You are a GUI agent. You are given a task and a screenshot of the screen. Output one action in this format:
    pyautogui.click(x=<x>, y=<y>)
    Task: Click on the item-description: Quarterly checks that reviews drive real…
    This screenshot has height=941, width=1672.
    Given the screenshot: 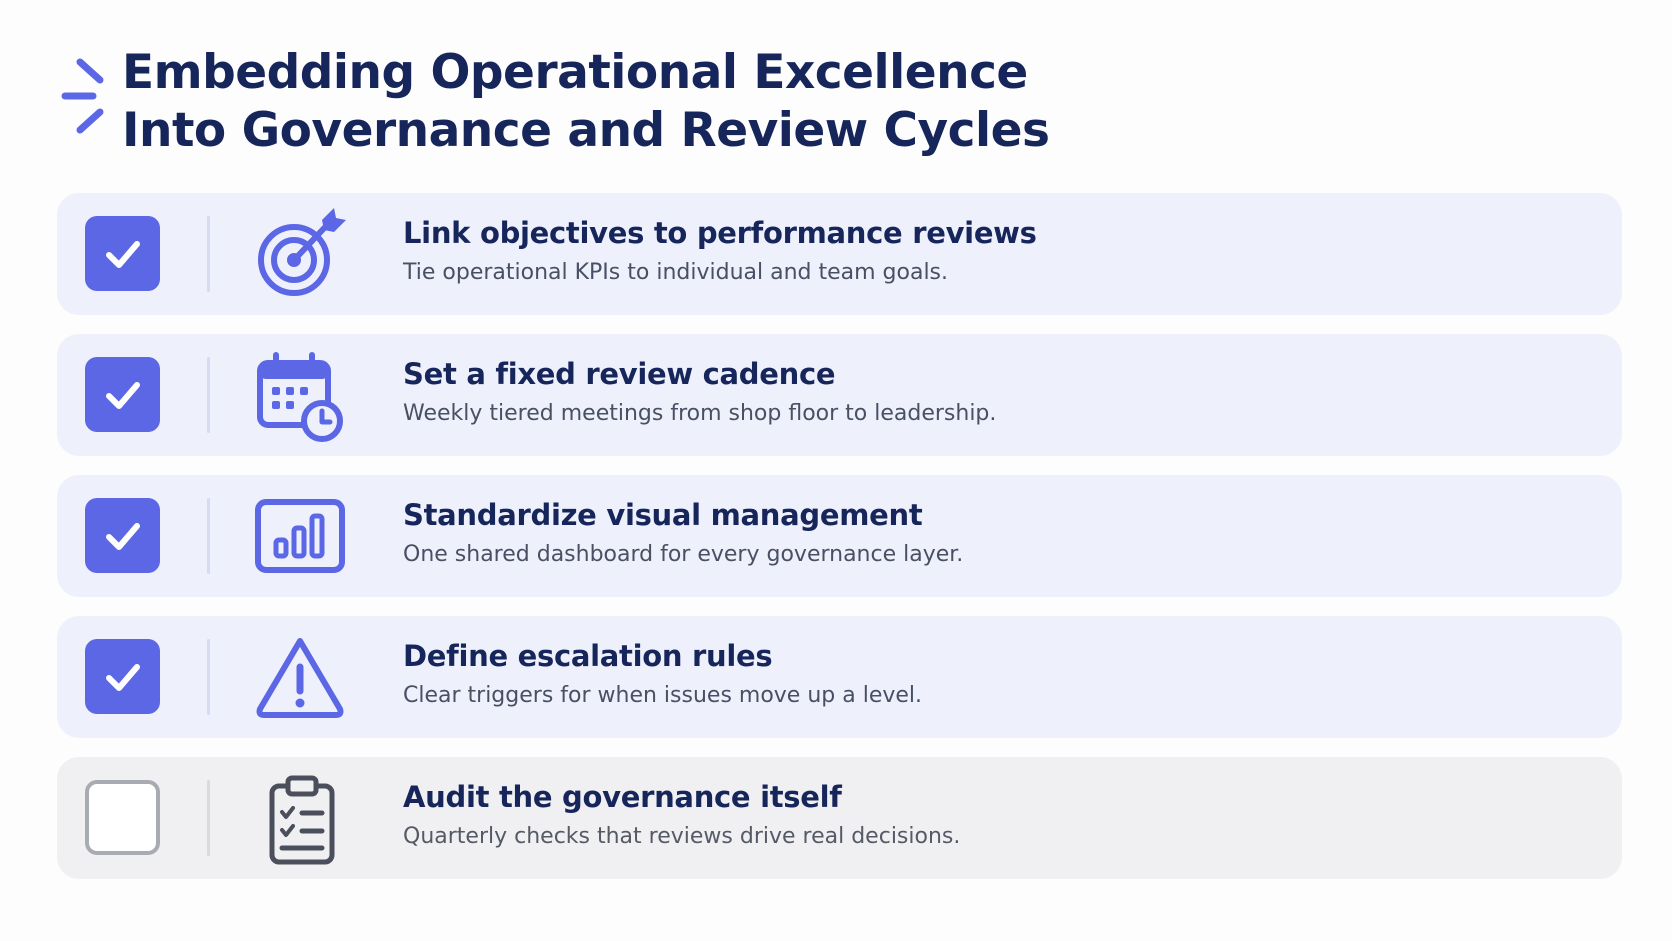 What is the action you would take?
    pyautogui.click(x=682, y=836)
    